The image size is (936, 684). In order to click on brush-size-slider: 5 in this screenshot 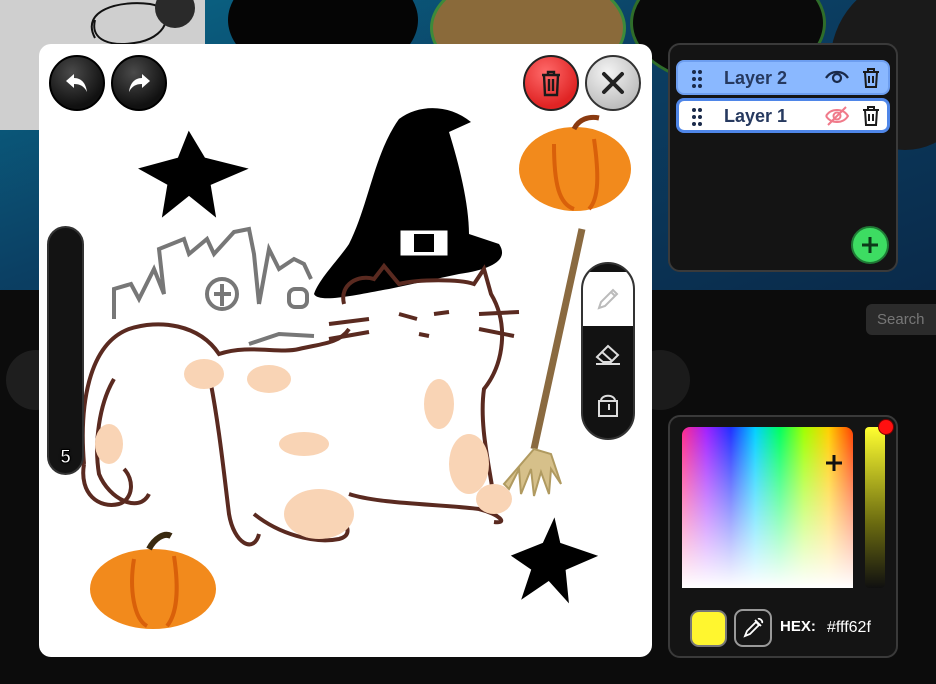, I will do `click(65, 350)`.